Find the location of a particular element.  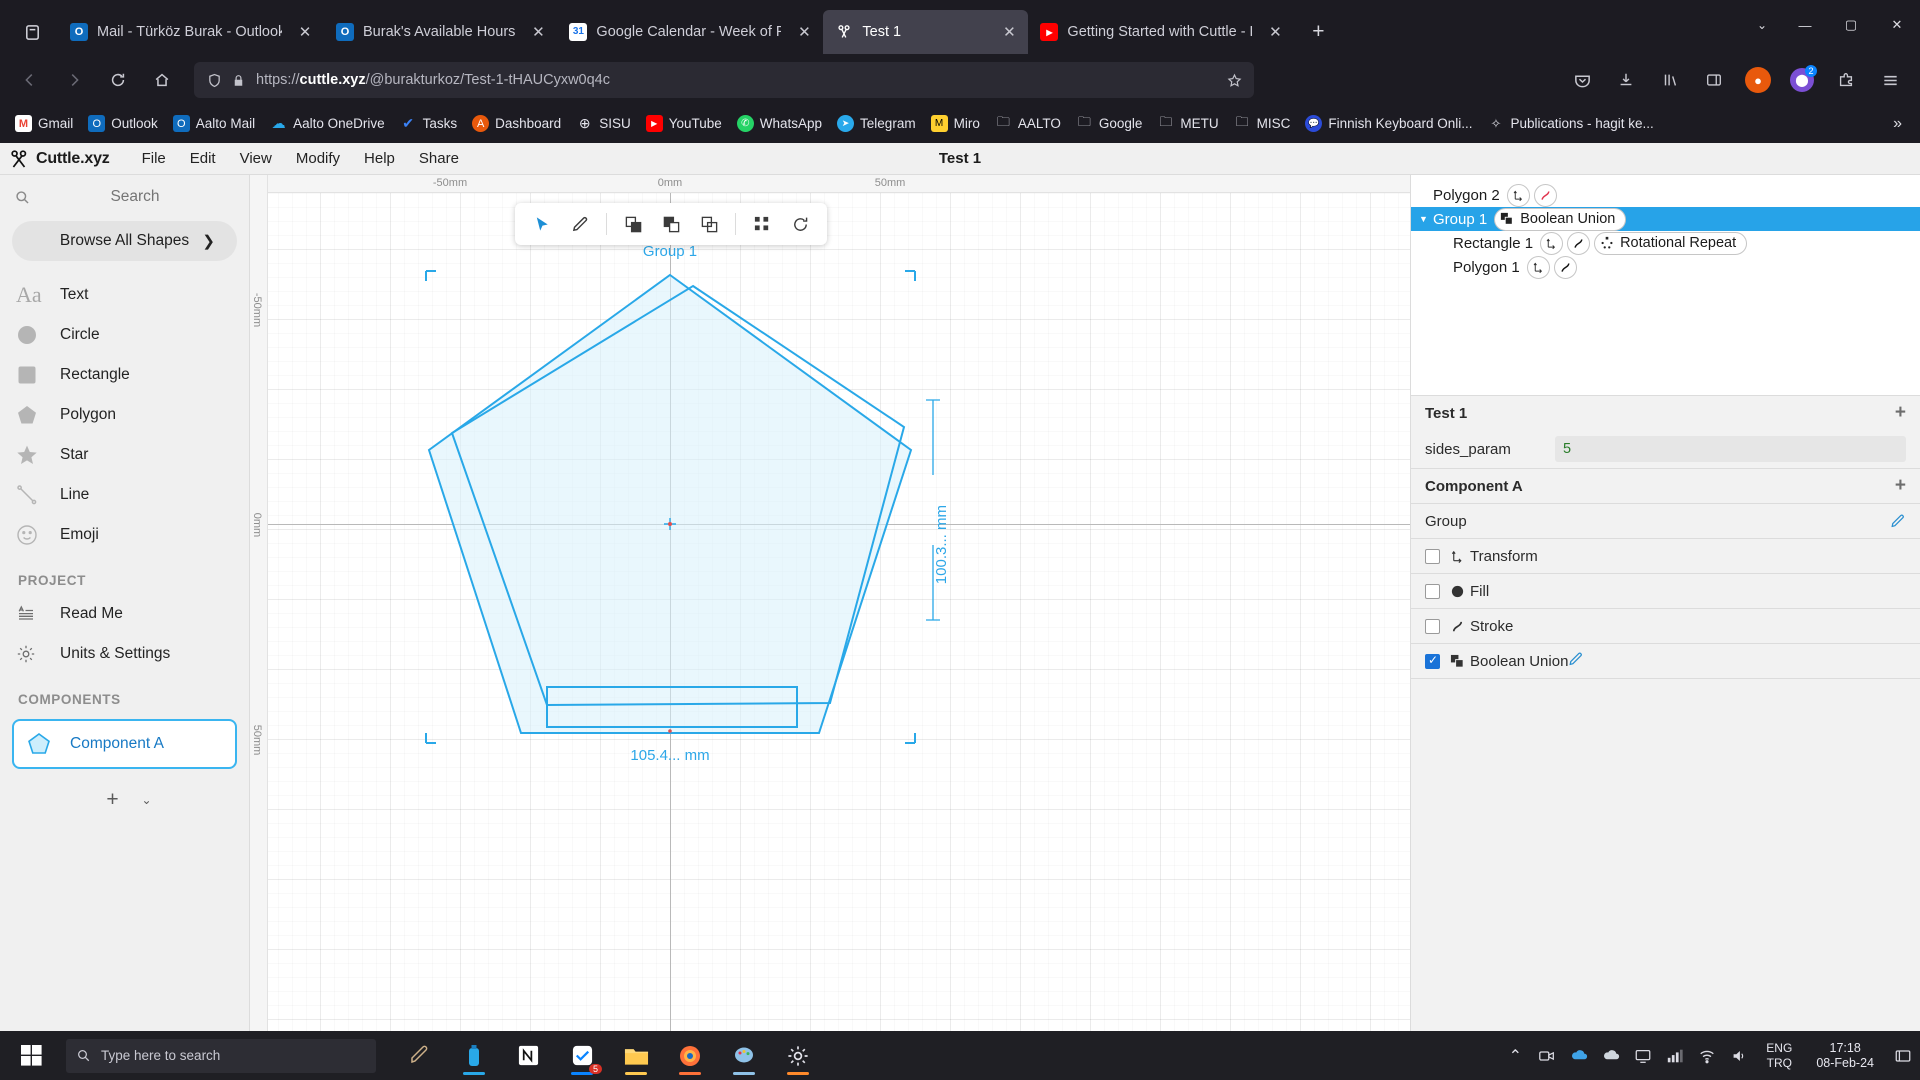

bookmark-metu-folder: 🗀 METU is located at coordinates (1187, 124).